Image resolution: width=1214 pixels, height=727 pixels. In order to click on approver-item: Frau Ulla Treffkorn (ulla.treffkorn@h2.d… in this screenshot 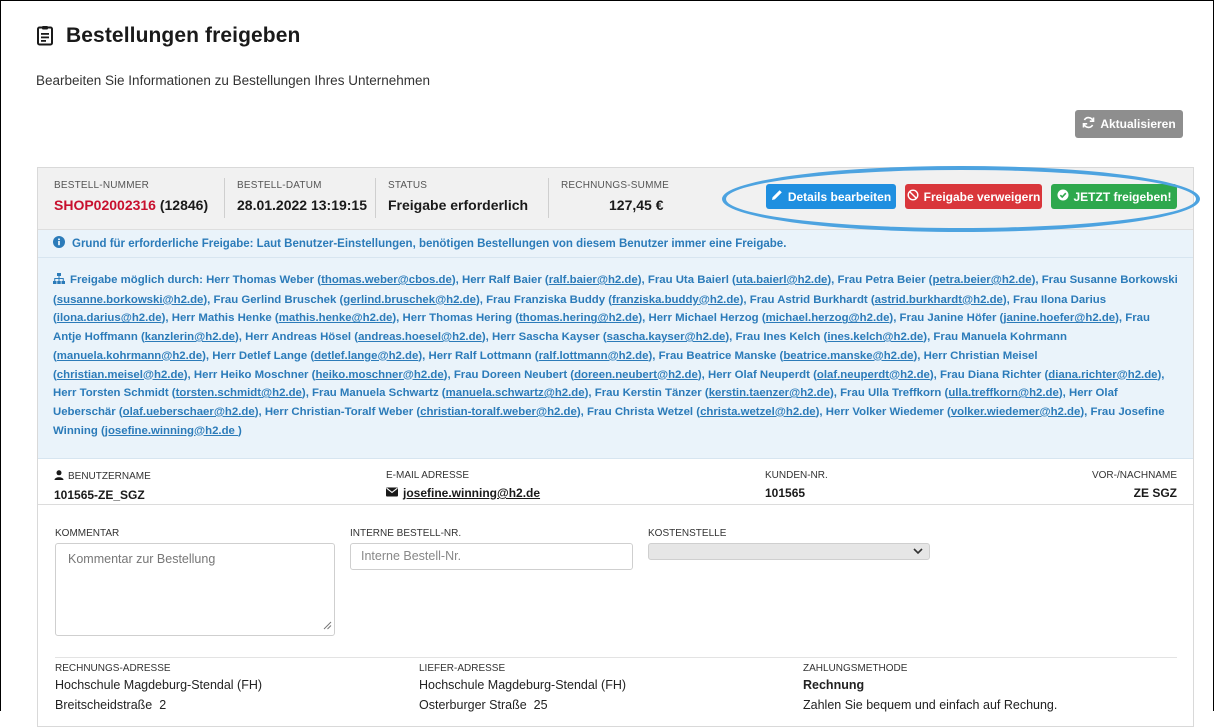, I will do `click(953, 393)`.